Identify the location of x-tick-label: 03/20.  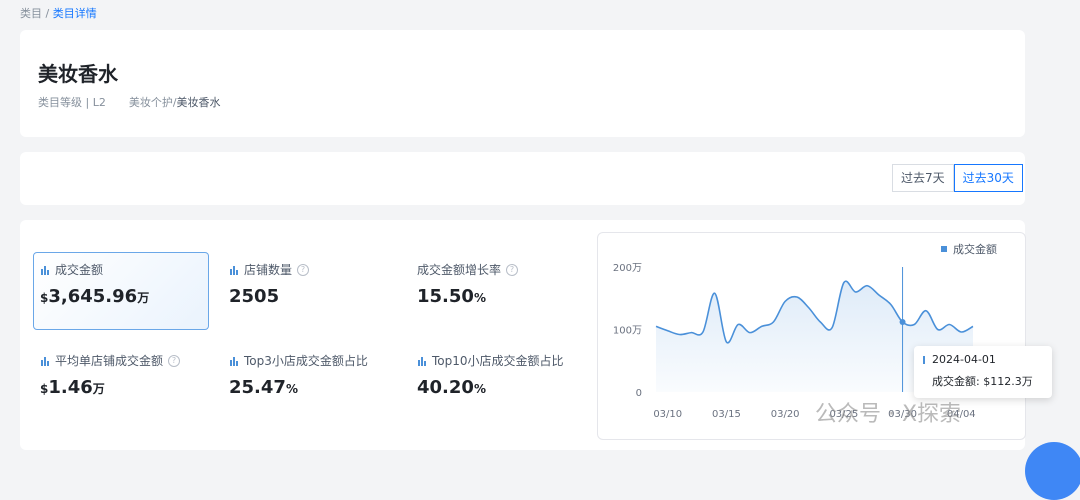
(785, 414).